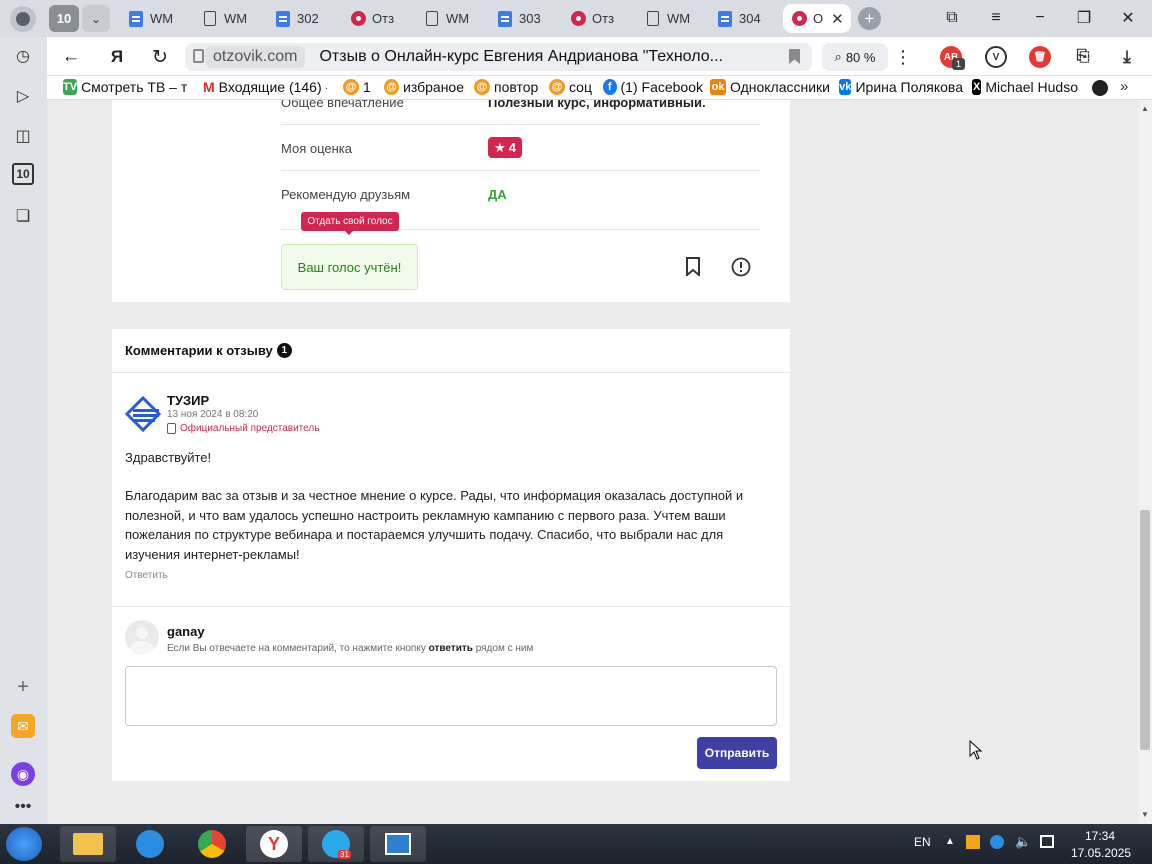 The width and height of the screenshot is (1152, 864). What do you see at coordinates (1127, 57) in the screenshot?
I see `download-icon: ⤓` at bounding box center [1127, 57].